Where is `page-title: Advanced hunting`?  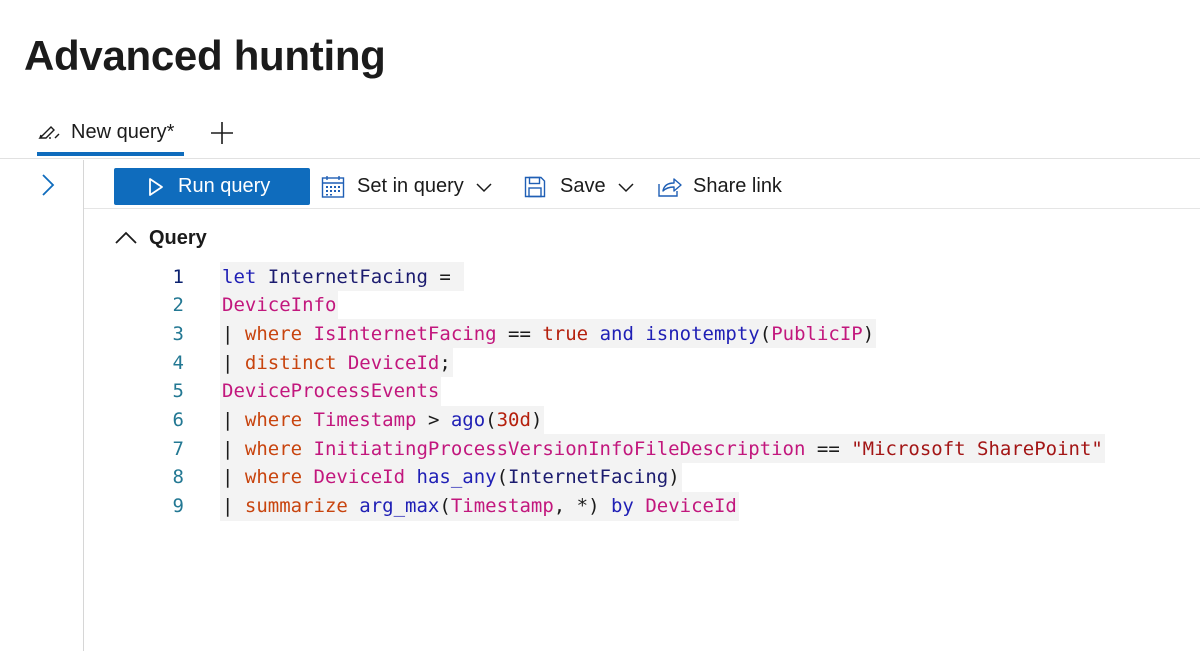
page-title: Advanced hunting is located at coordinates (205, 55).